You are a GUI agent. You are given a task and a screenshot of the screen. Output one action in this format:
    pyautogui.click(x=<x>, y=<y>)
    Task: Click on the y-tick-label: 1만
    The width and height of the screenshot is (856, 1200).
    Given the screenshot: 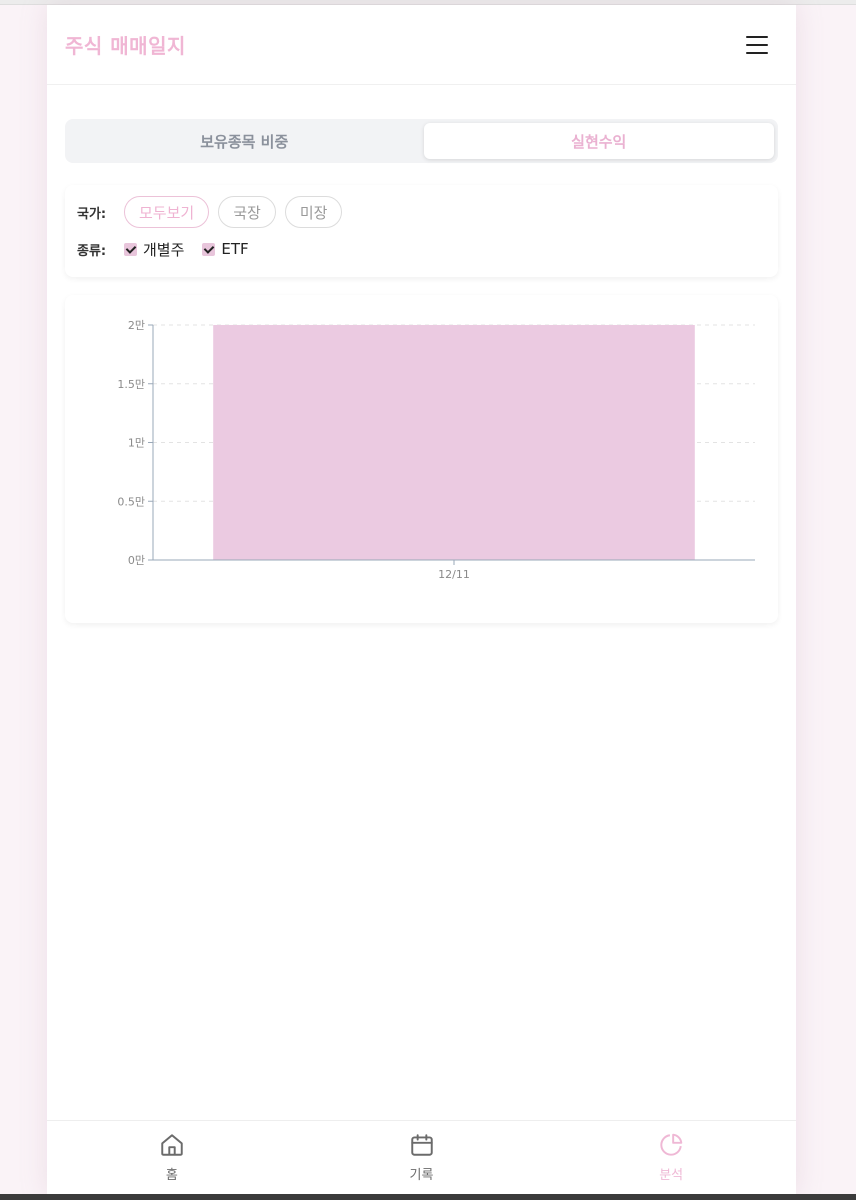 What is the action you would take?
    pyautogui.click(x=136, y=443)
    